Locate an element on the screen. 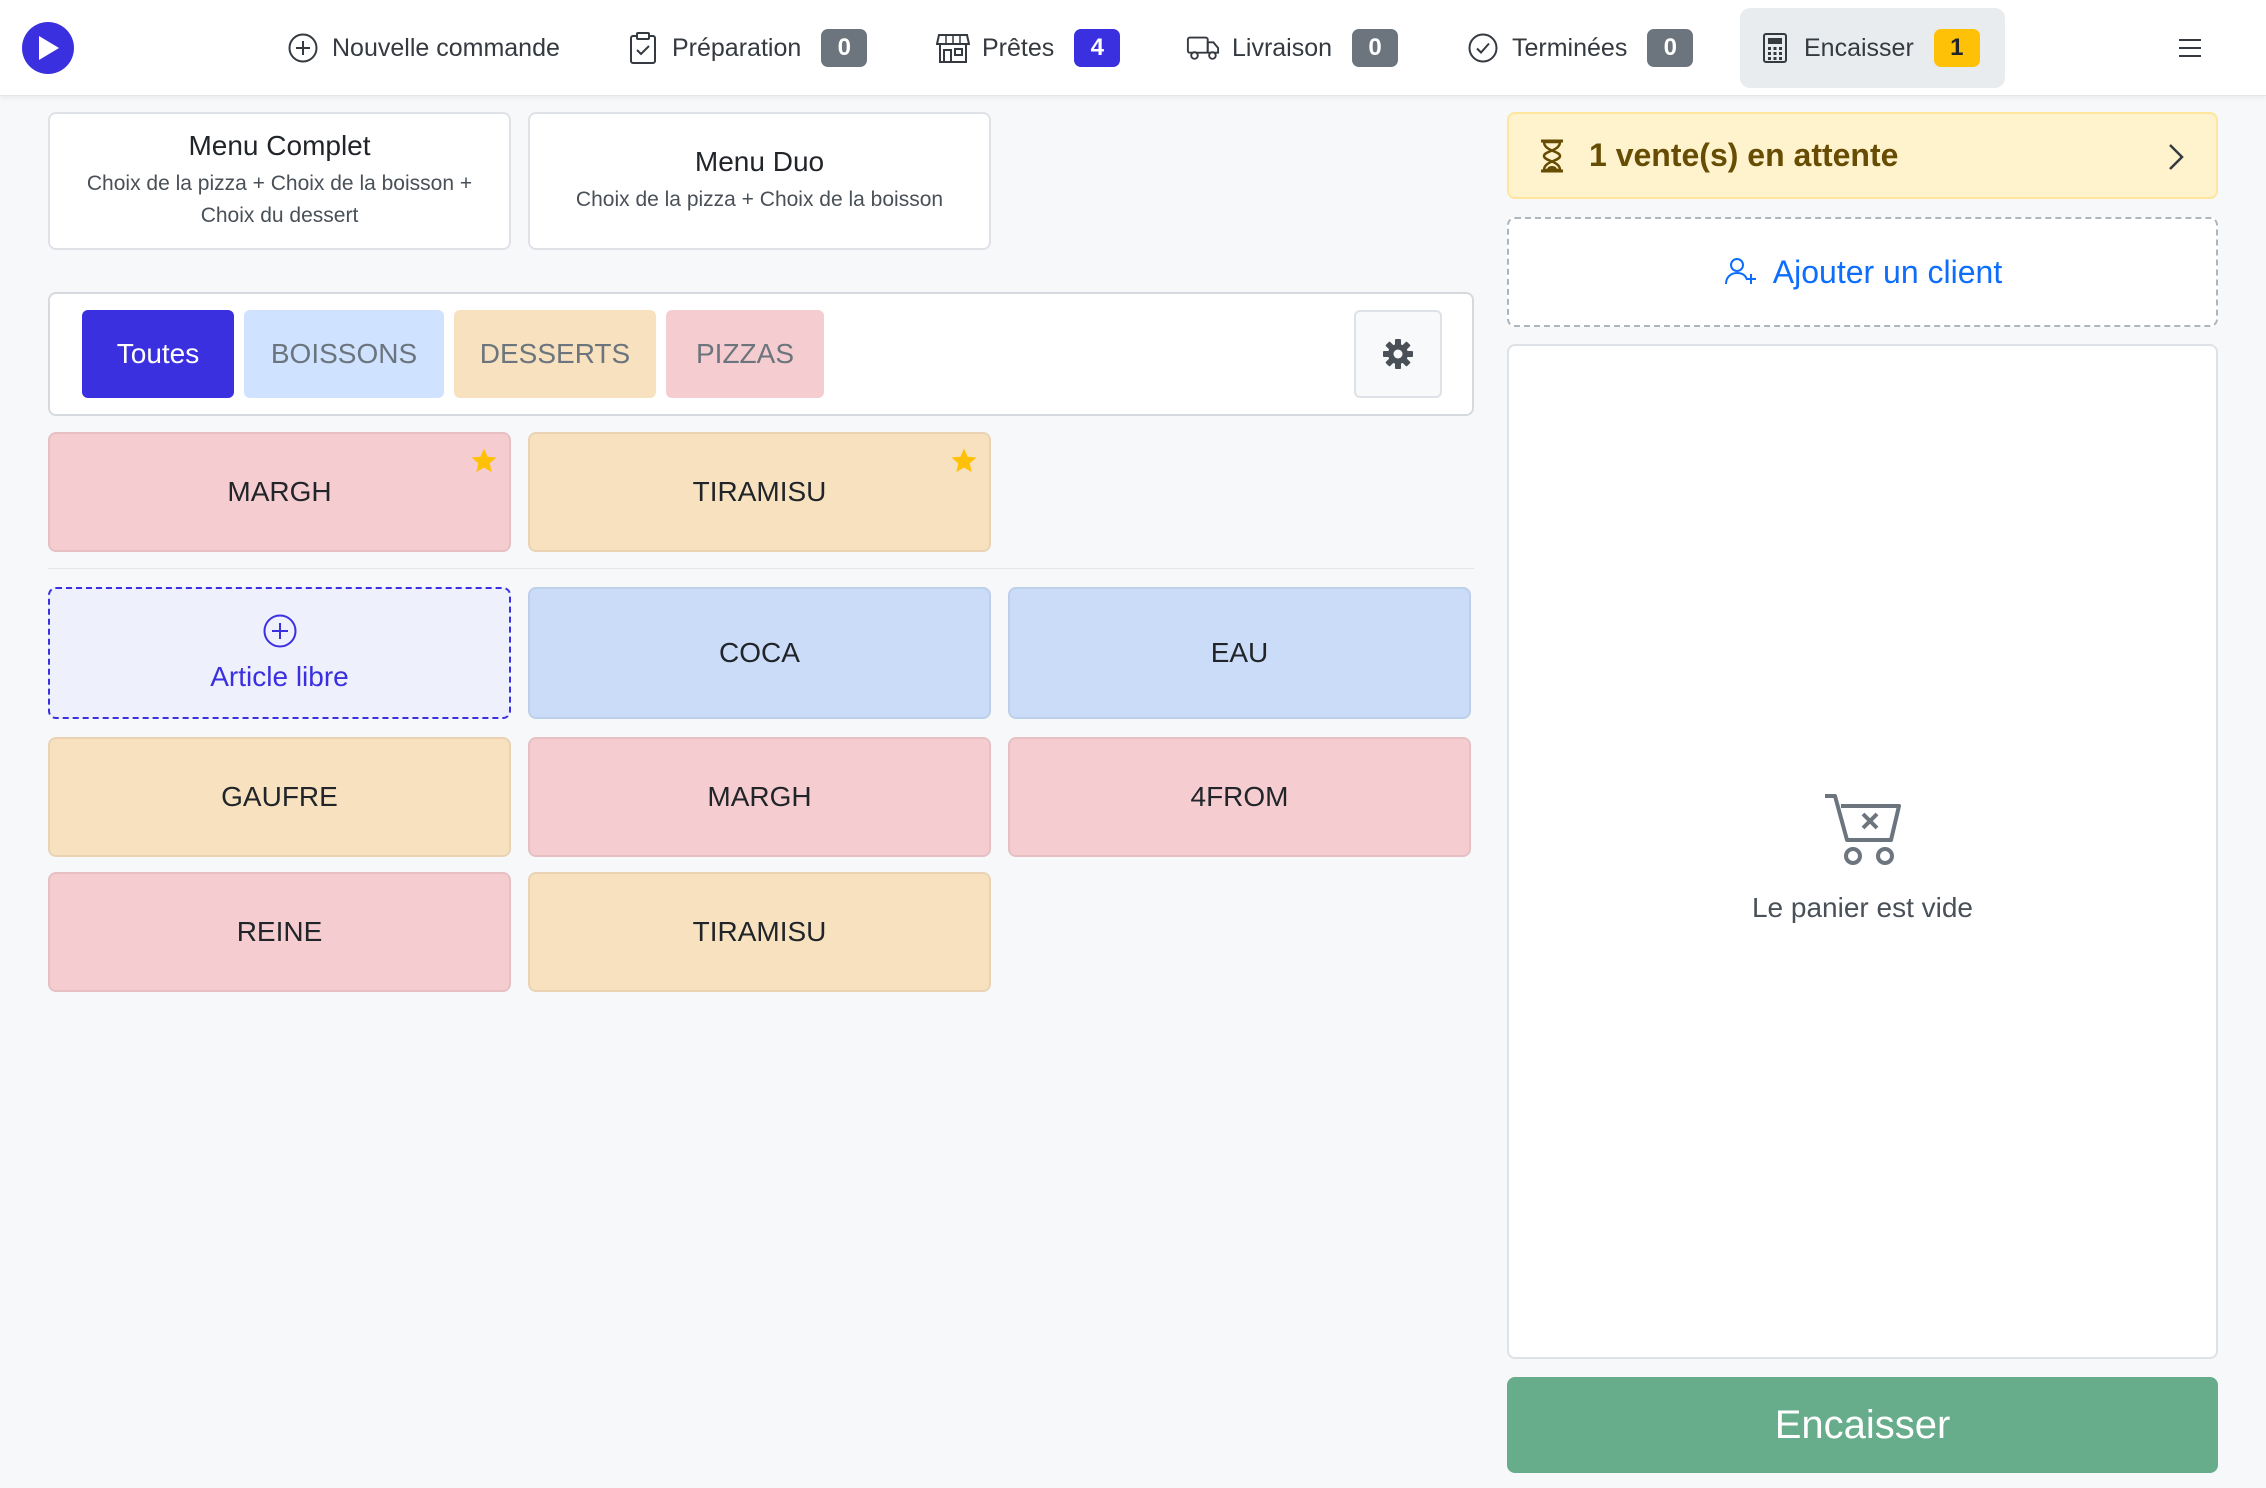 This screenshot has width=2266, height=1488. product-tile-reine: REINE is located at coordinates (279, 932).